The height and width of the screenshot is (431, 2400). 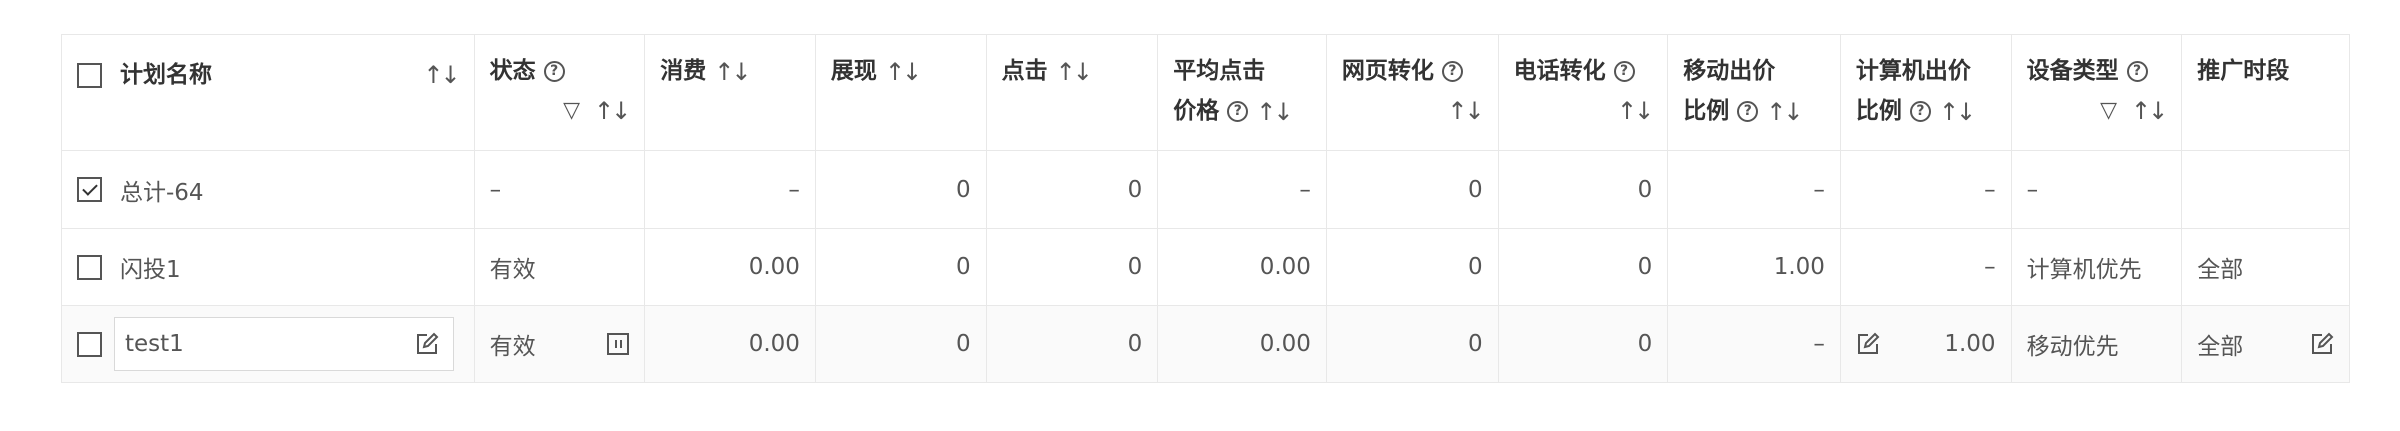 What do you see at coordinates (2096, 267) in the screenshot?
I see `cell-device-type: 计算机优先` at bounding box center [2096, 267].